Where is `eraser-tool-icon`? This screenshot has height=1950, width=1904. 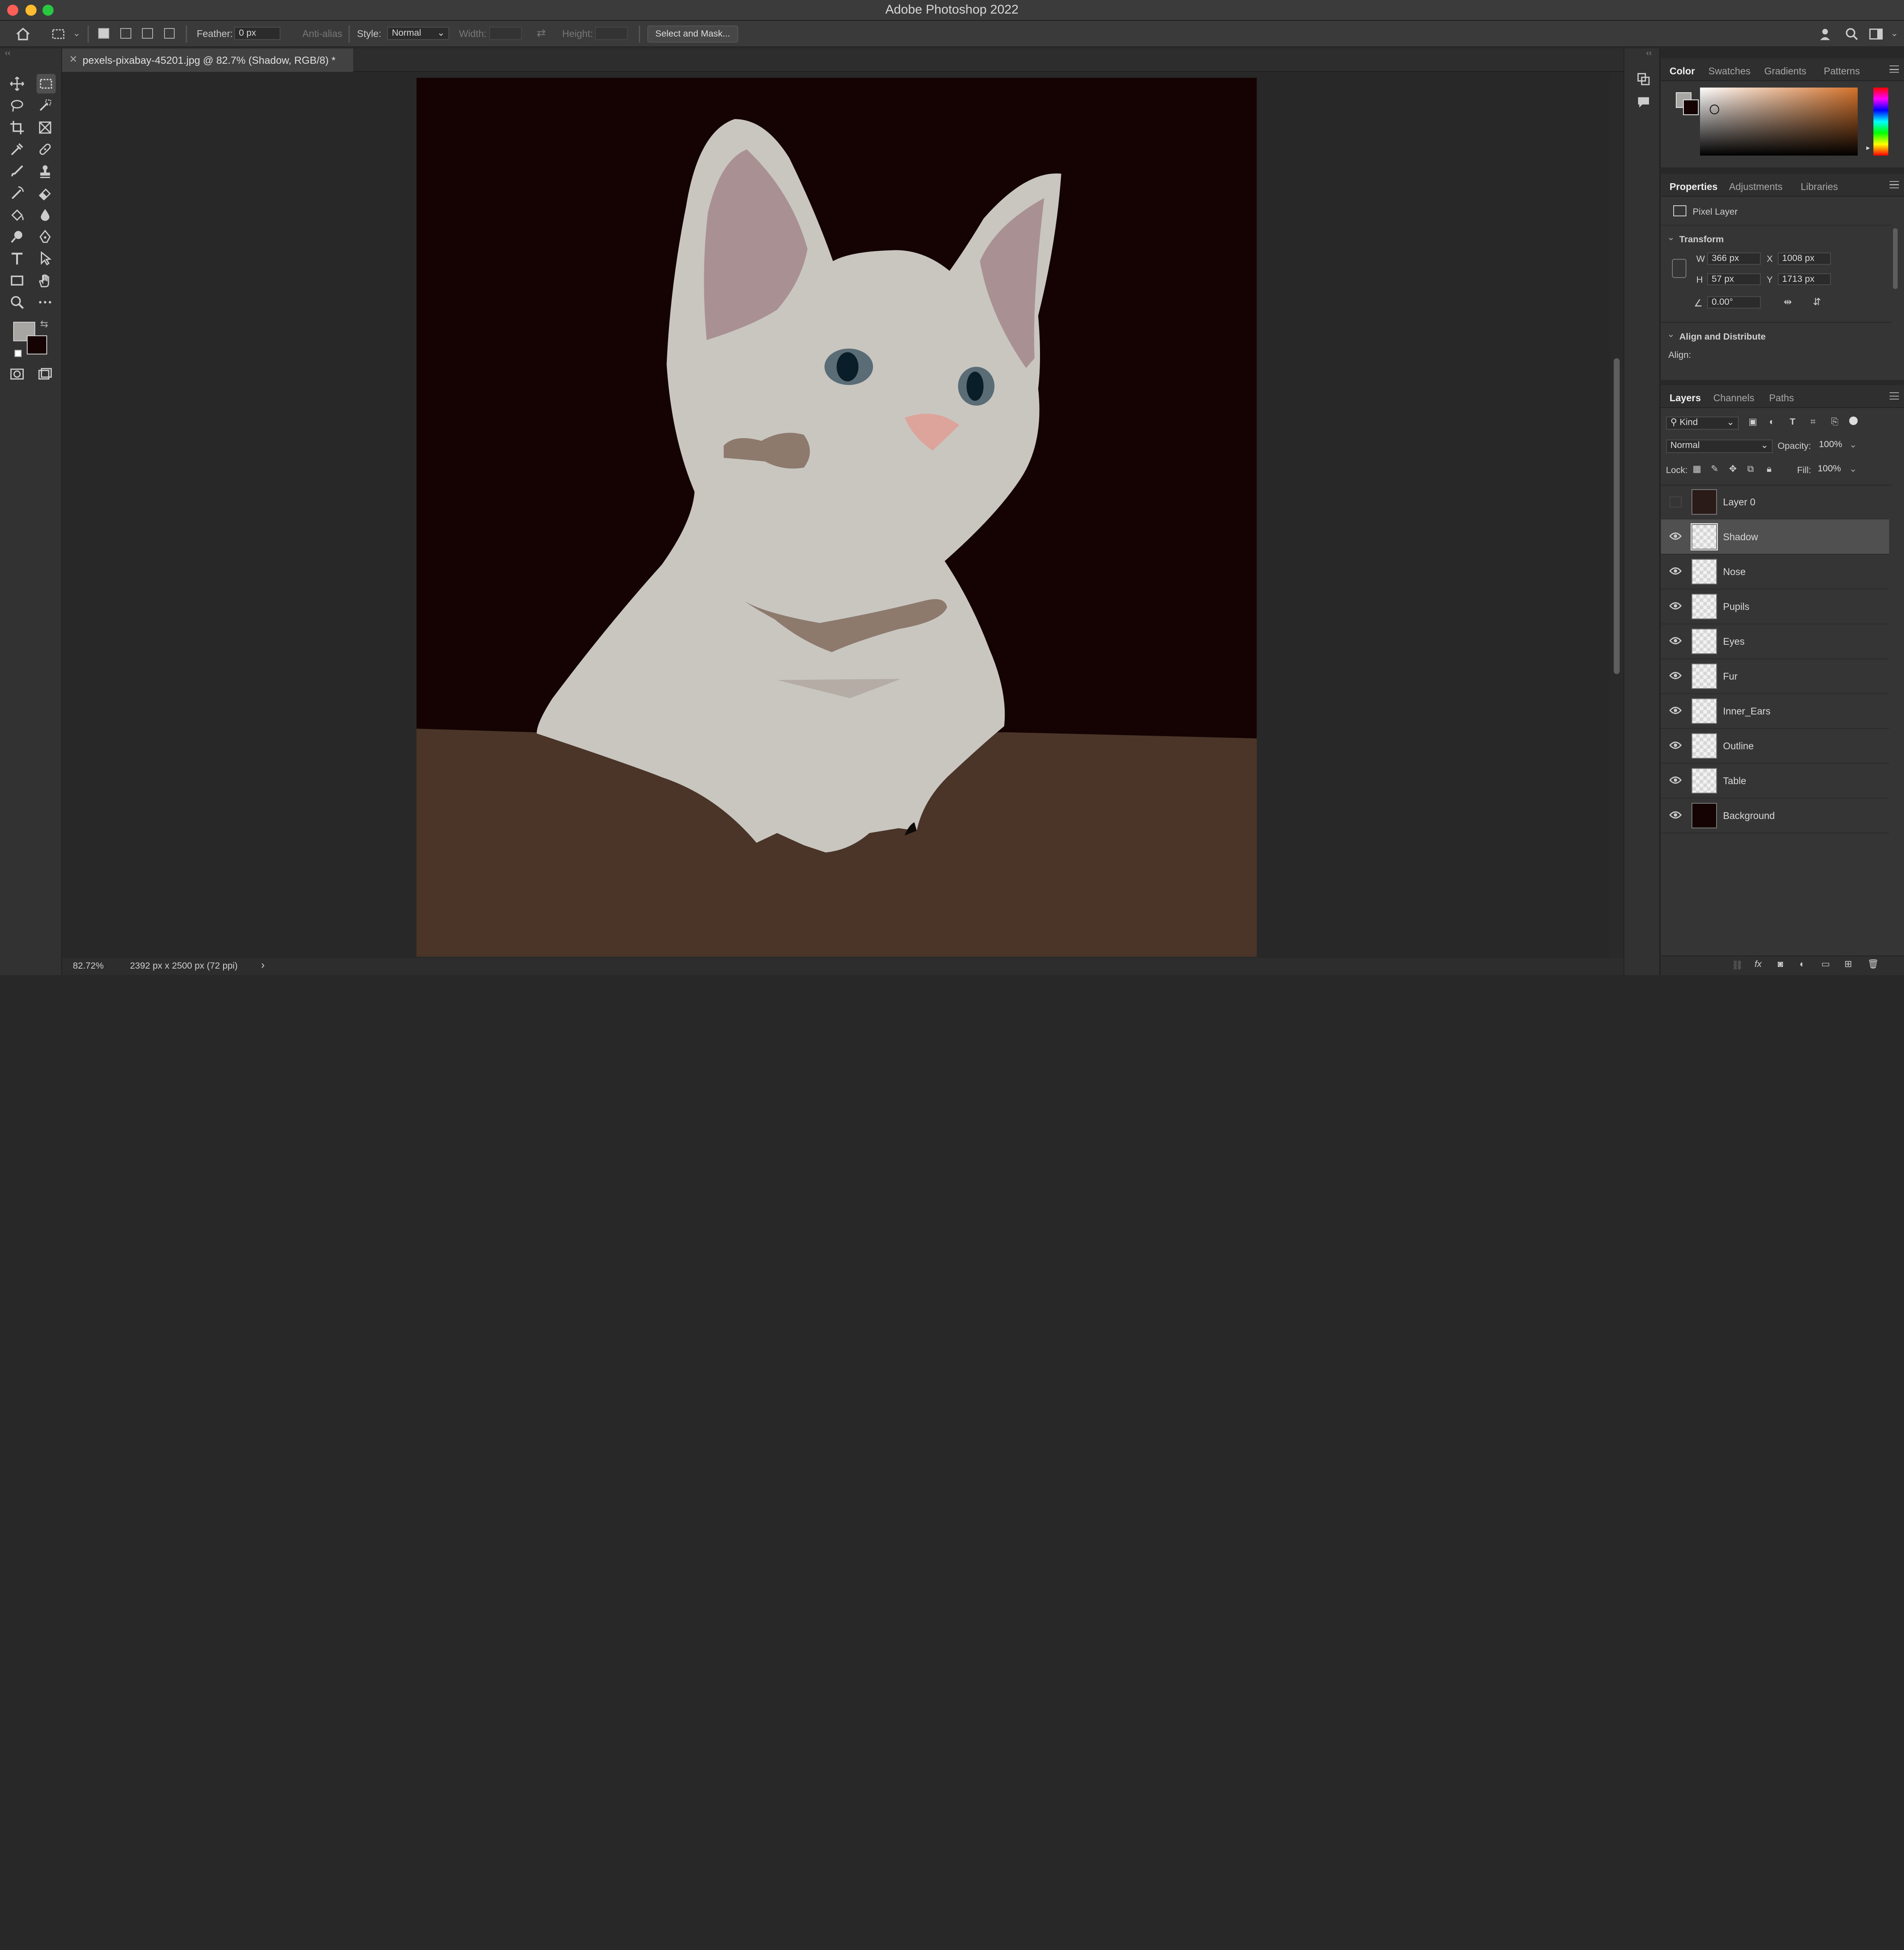
eraser-tool-icon is located at coordinates (45, 192).